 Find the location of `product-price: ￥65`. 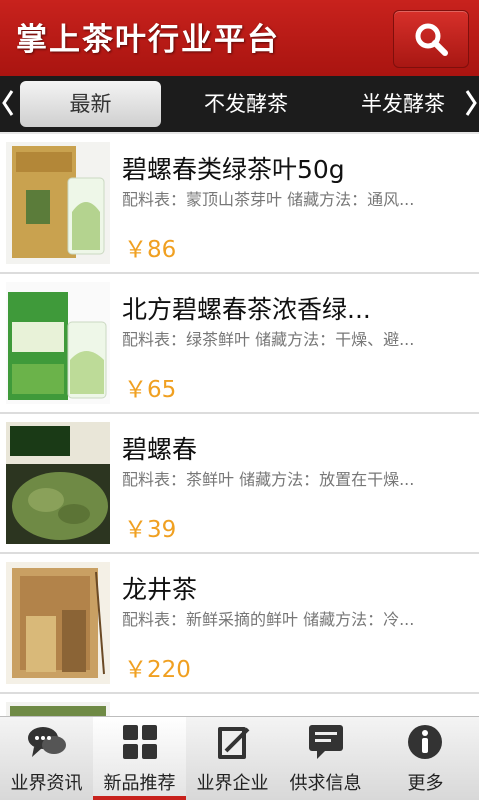

product-price: ￥65 is located at coordinates (150, 390).